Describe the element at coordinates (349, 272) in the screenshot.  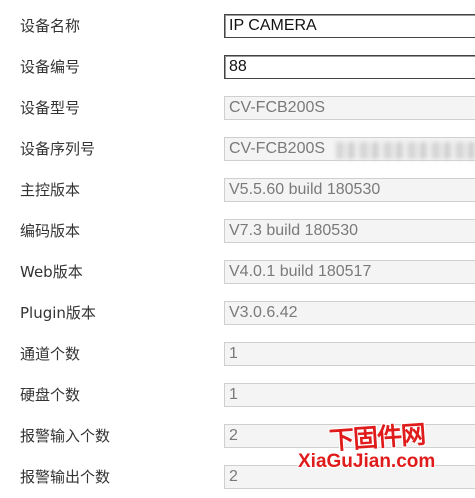
I see `web-version-field` at that location.